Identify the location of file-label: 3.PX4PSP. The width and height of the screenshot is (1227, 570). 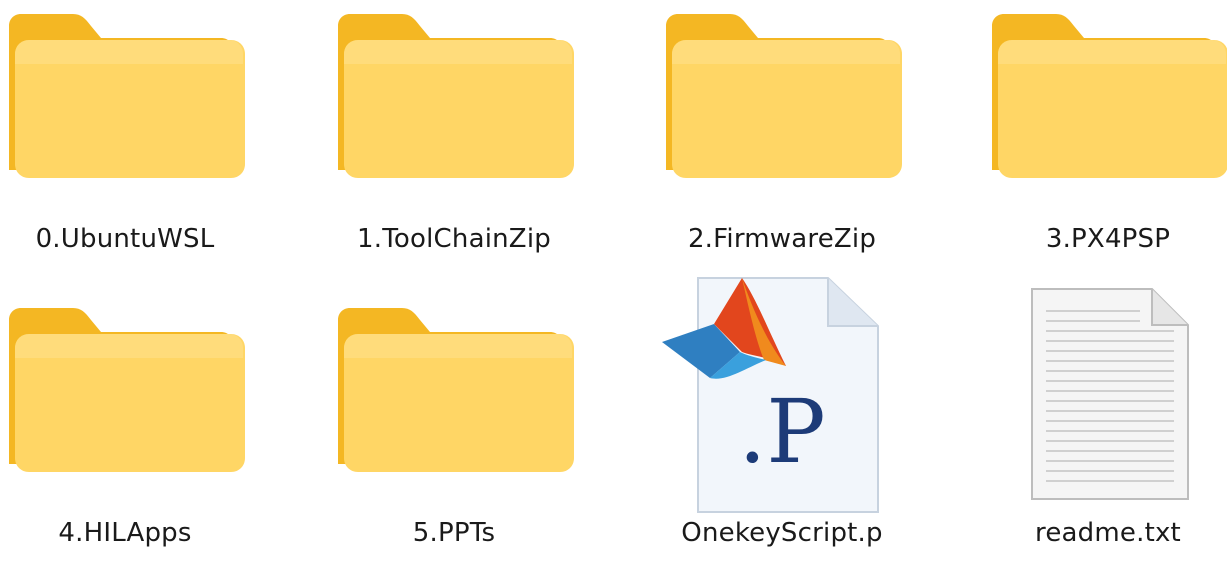
(1108, 239).